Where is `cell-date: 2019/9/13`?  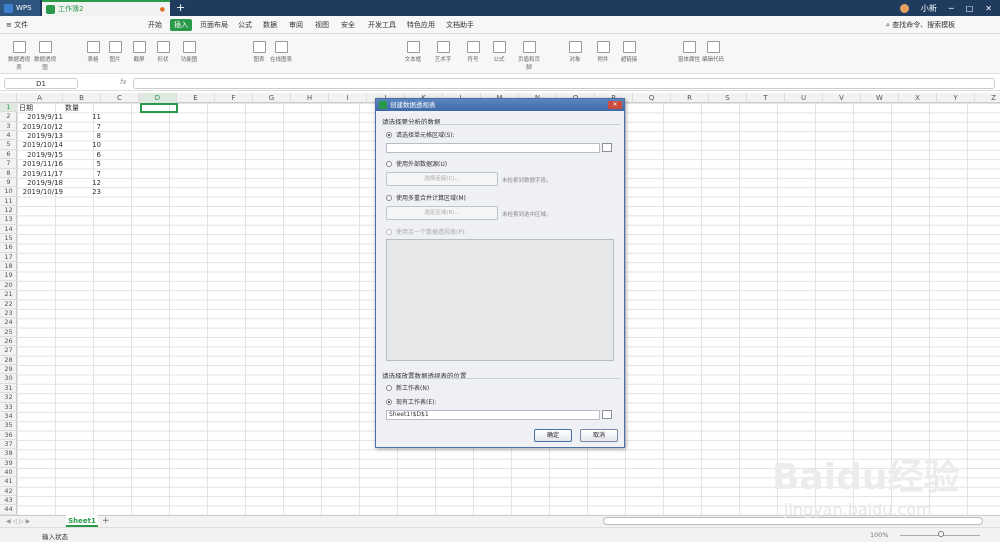
cell-date: 2019/9/13 is located at coordinates (40, 136).